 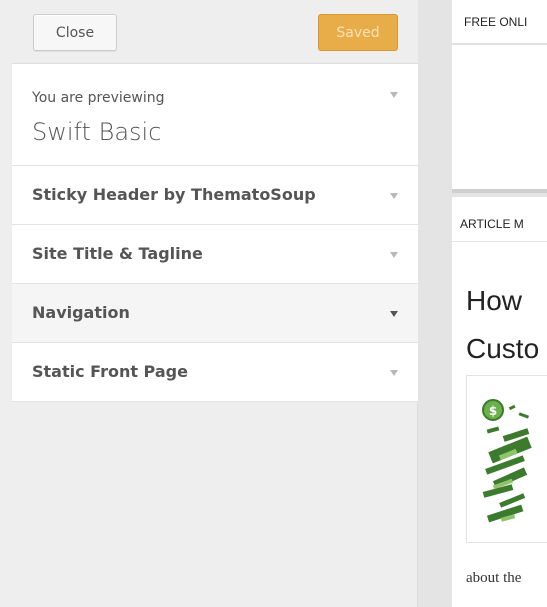 I want to click on post-title: How Custo, so click(x=506, y=325).